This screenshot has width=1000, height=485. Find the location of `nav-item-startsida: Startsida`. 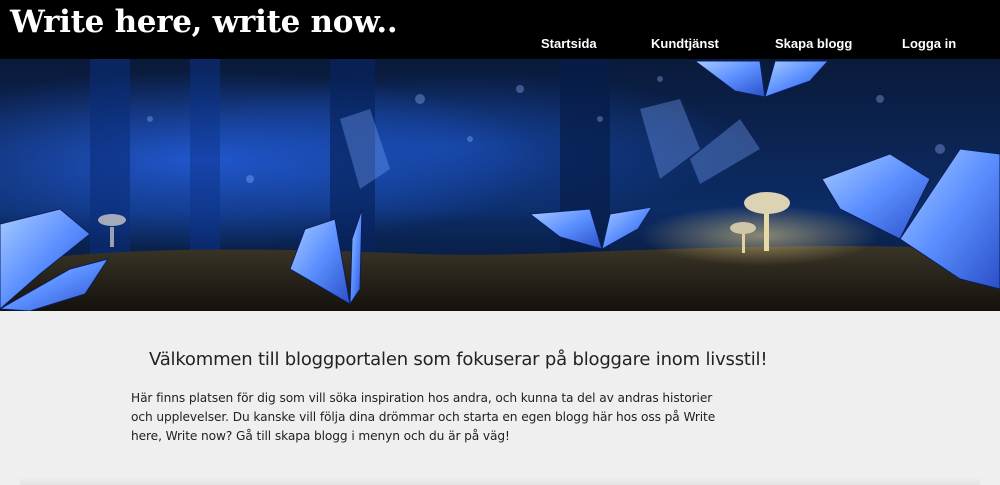

nav-item-startsida: Startsida is located at coordinates (569, 44).